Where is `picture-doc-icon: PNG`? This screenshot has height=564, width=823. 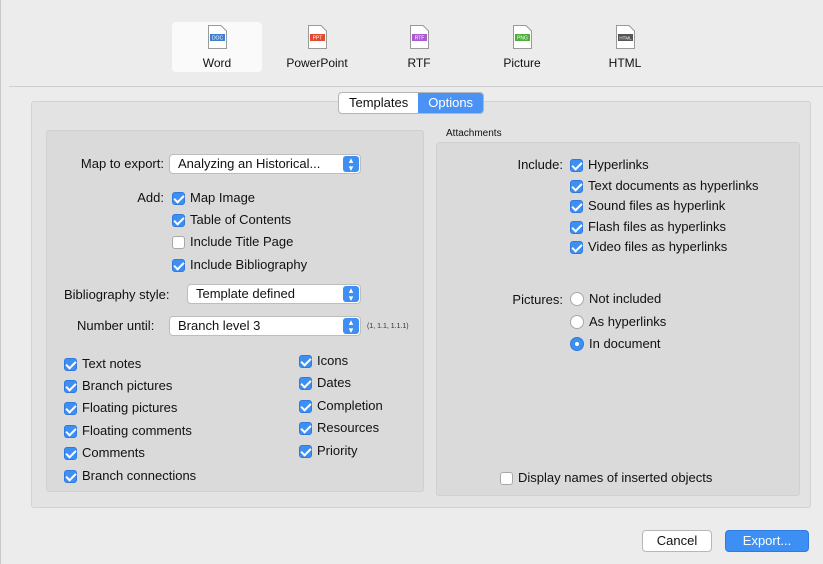
picture-doc-icon: PNG is located at coordinates (522, 37).